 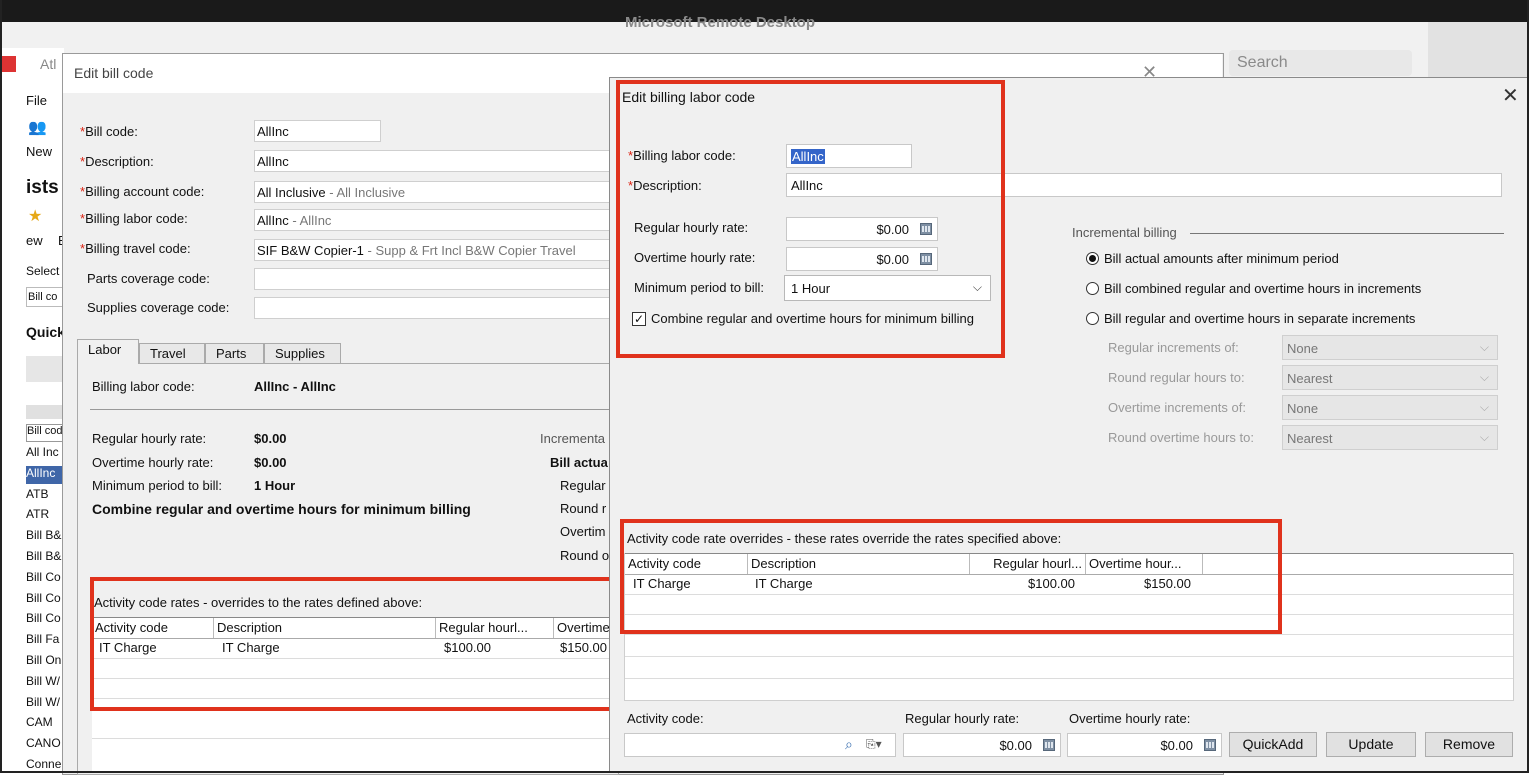 I want to click on lists-heading: ists, so click(x=42, y=187).